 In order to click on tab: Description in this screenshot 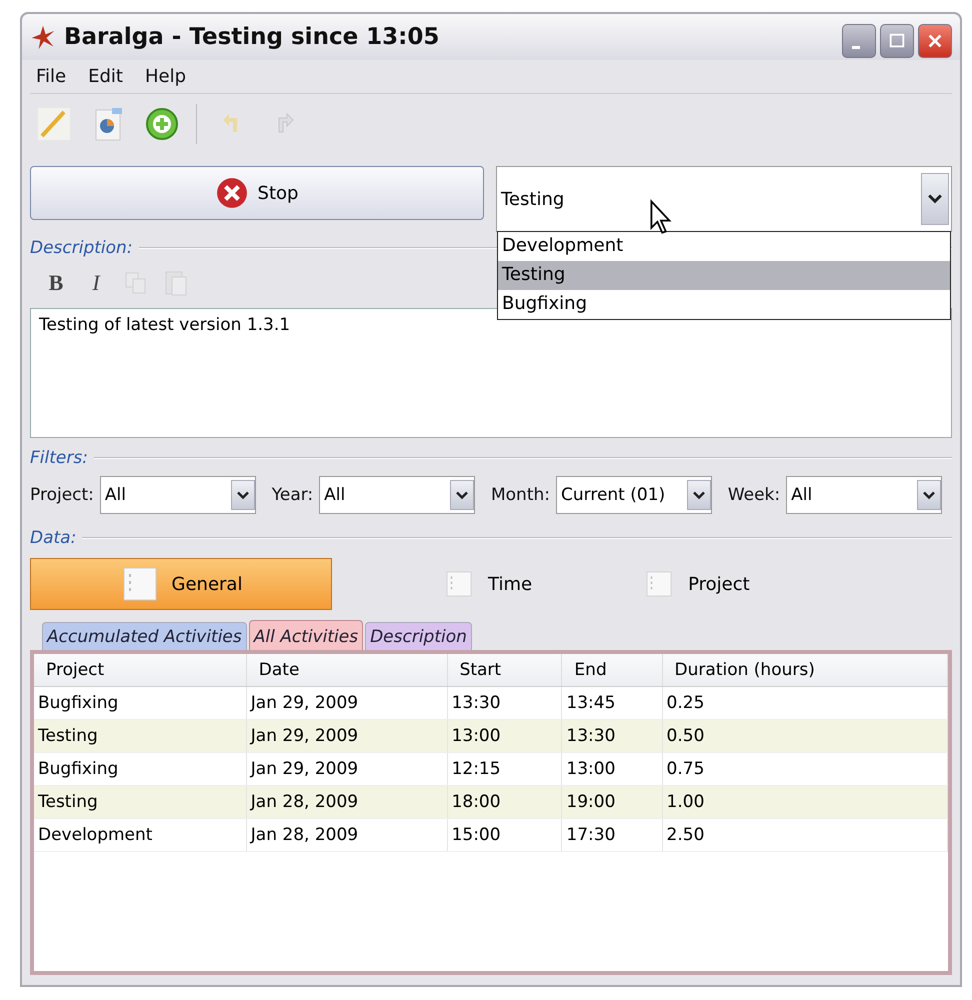, I will do `click(418, 636)`.